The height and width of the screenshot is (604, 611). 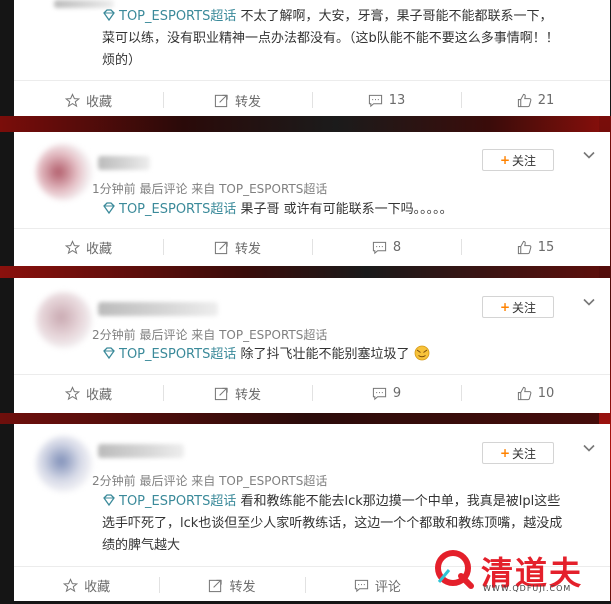 I want to click on like-button: 10, so click(x=535, y=393).